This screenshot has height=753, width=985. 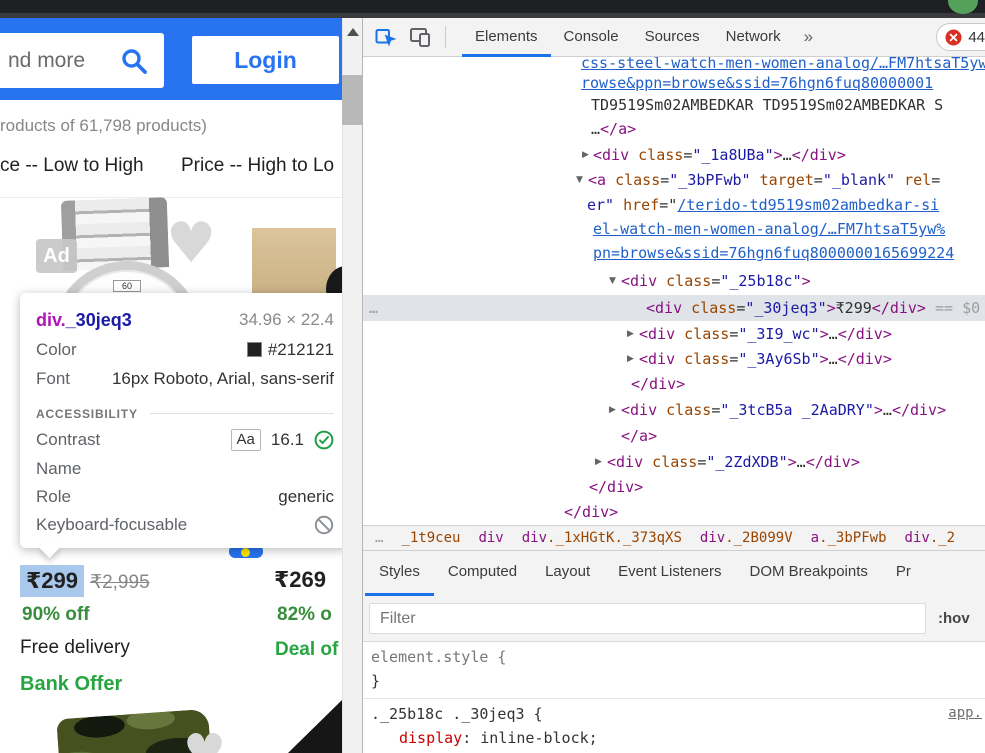 I want to click on dom-tree-row: ▶ <div class="_3I9_wc">…</div>, so click(x=674, y=334).